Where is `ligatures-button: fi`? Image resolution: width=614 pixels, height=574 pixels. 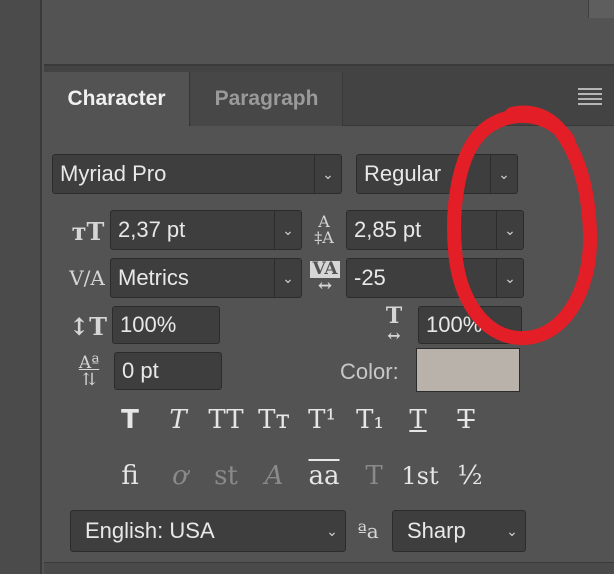 ligatures-button: fi is located at coordinates (130, 476).